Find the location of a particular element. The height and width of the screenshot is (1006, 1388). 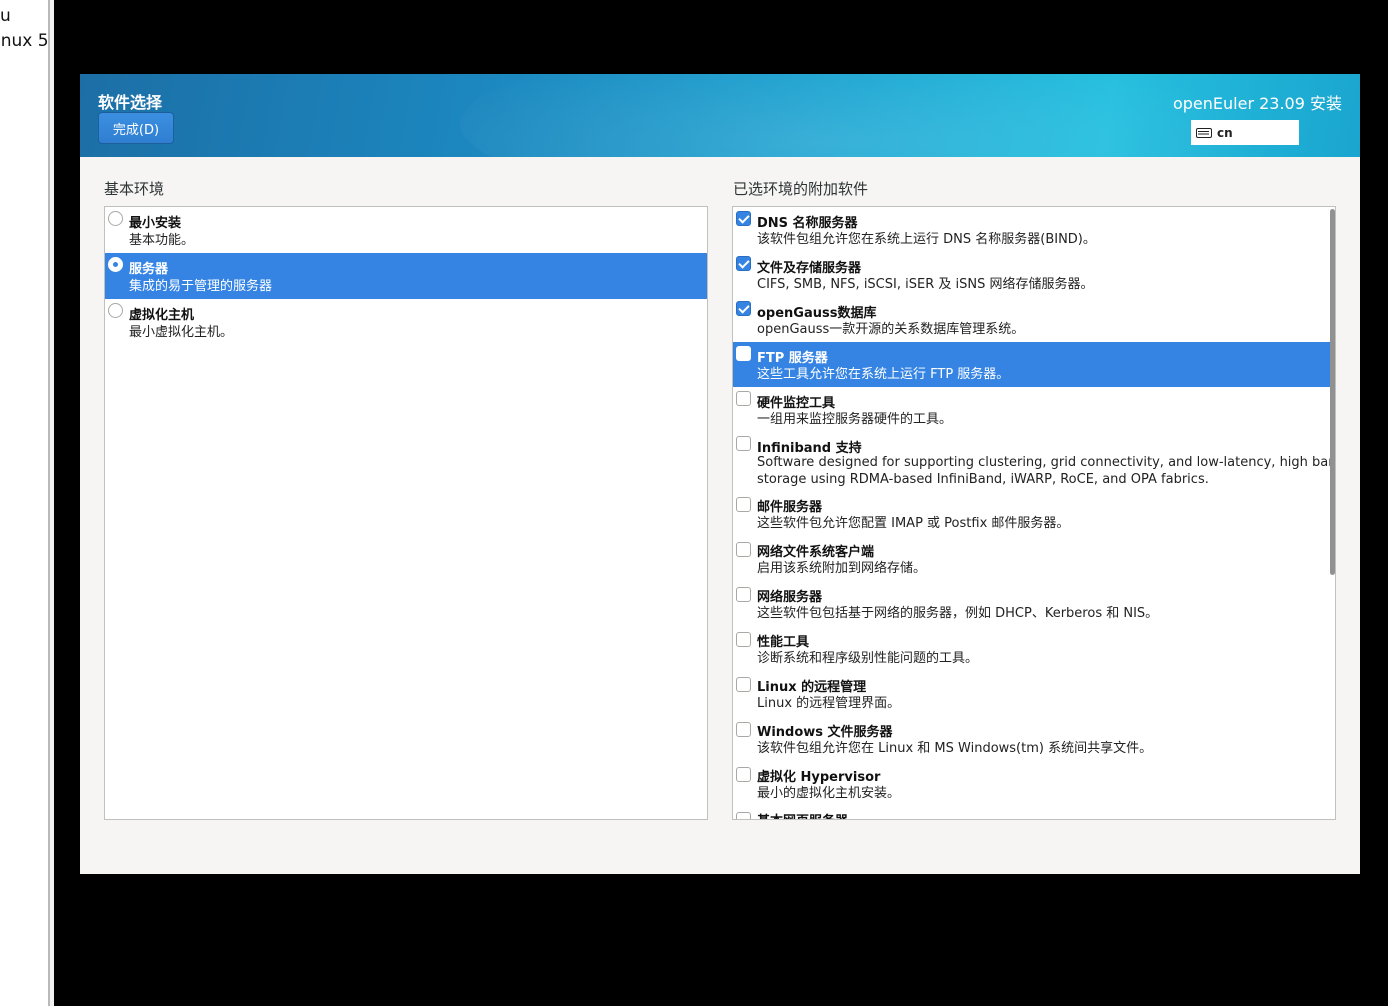

item-title: 邮件服务器 is located at coordinates (790, 507).